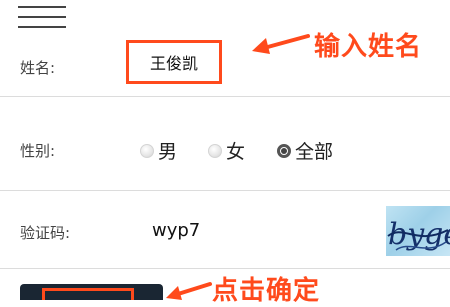  Describe the element at coordinates (45, 233) in the screenshot. I see `captcha-label: 验证码:` at that location.